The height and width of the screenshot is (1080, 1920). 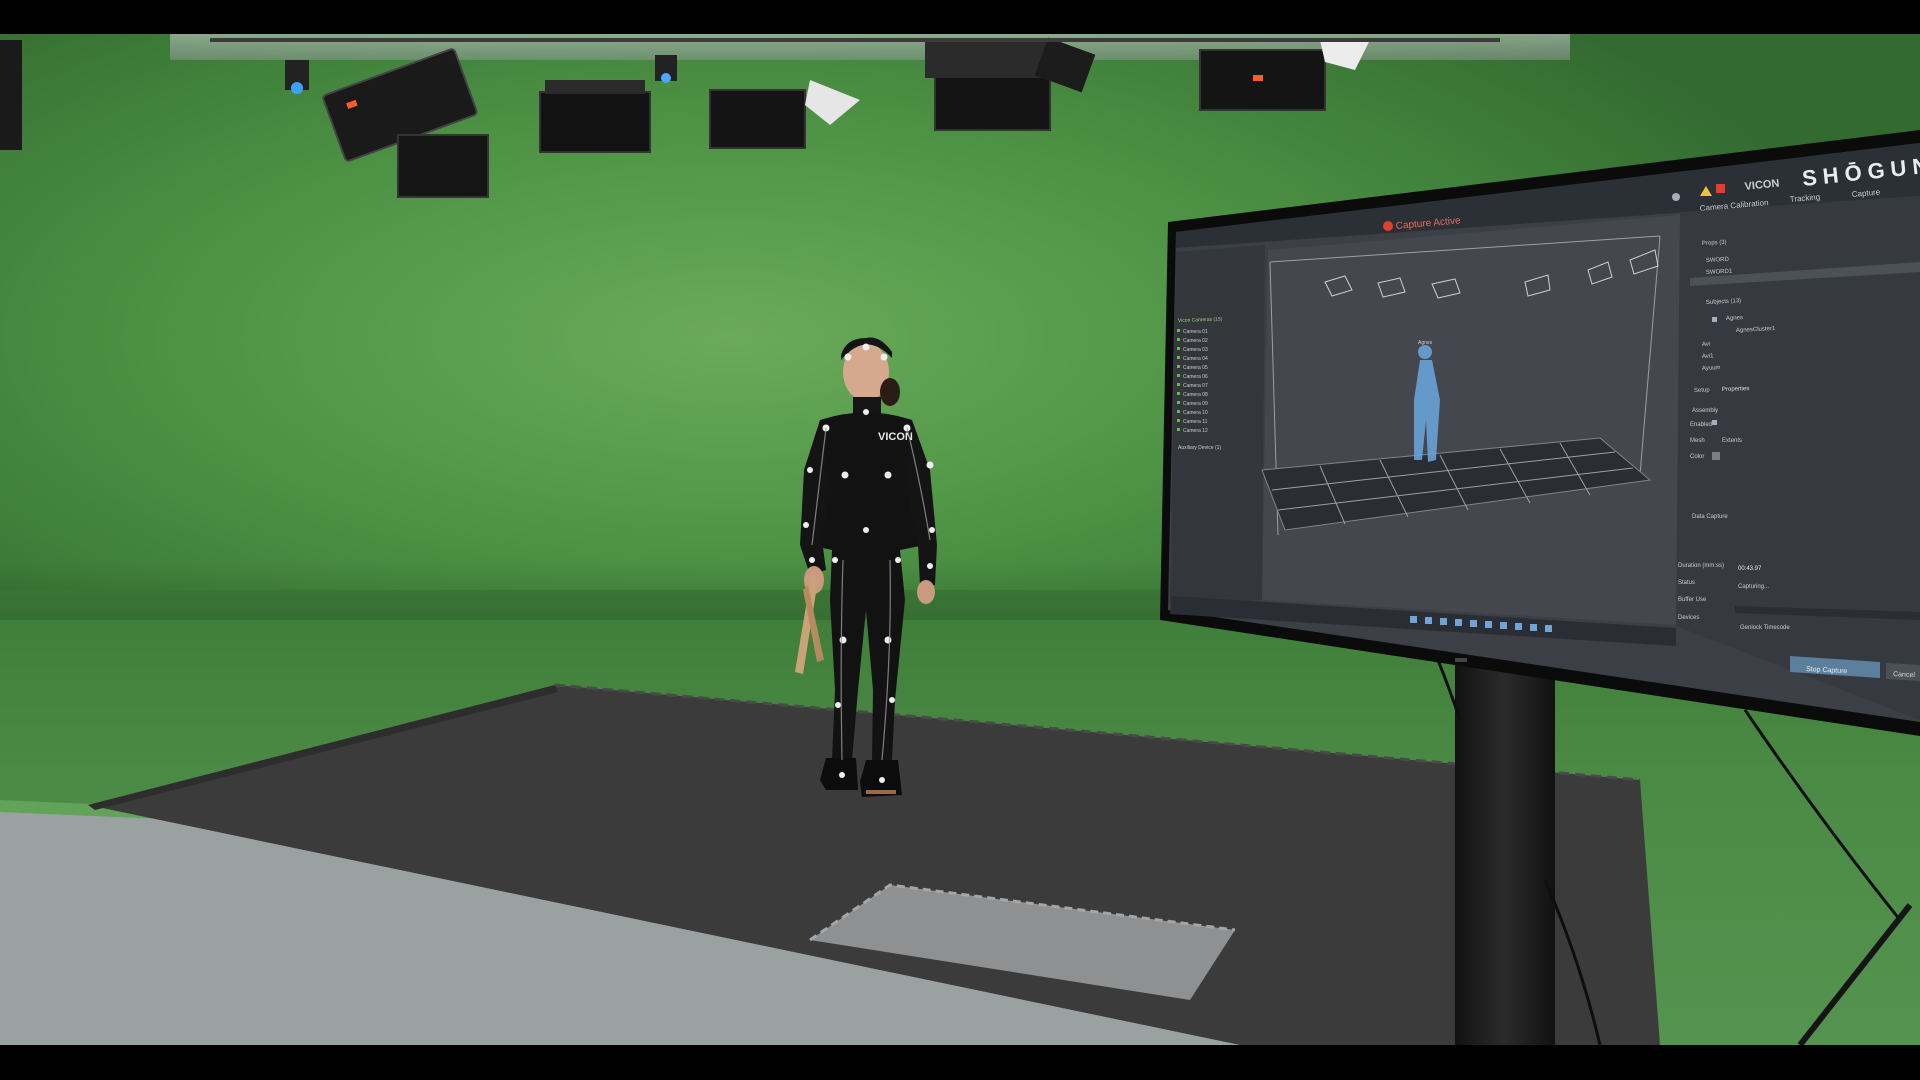 What do you see at coordinates (1195, 422) in the screenshot?
I see `camera-row: Camera 11` at bounding box center [1195, 422].